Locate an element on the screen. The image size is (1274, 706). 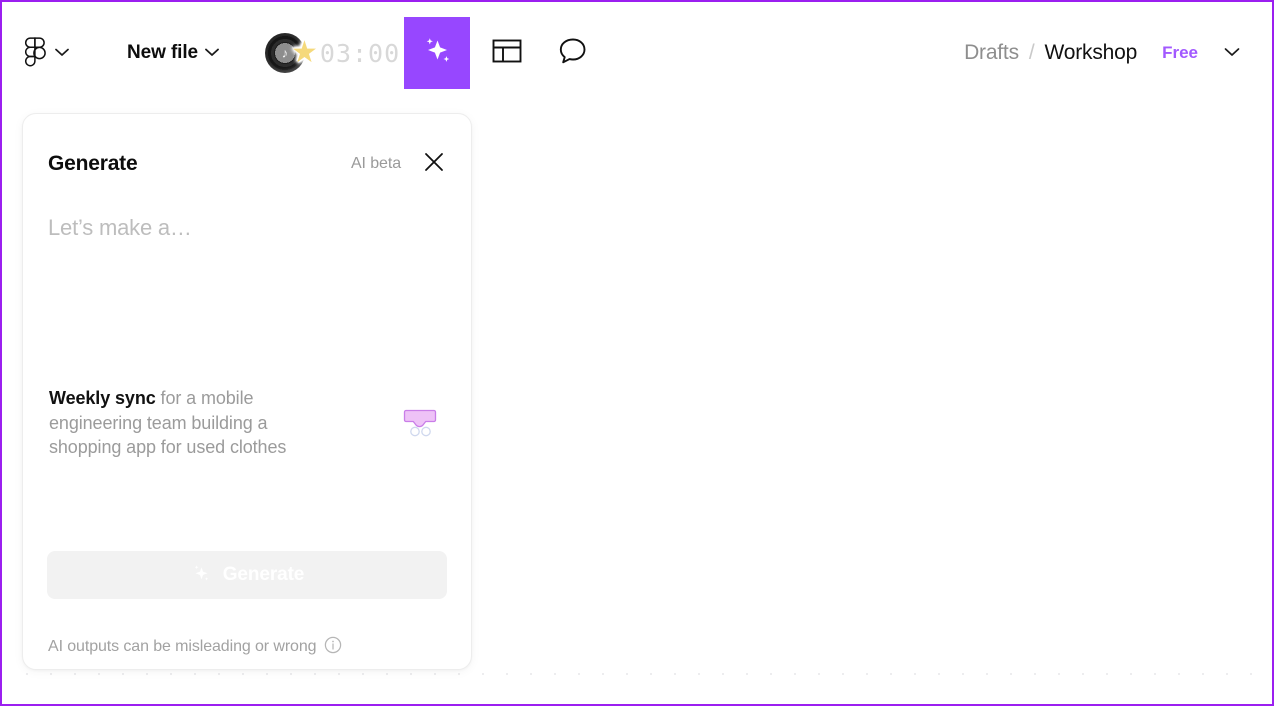
comment-bubble-icon is located at coordinates (573, 53).